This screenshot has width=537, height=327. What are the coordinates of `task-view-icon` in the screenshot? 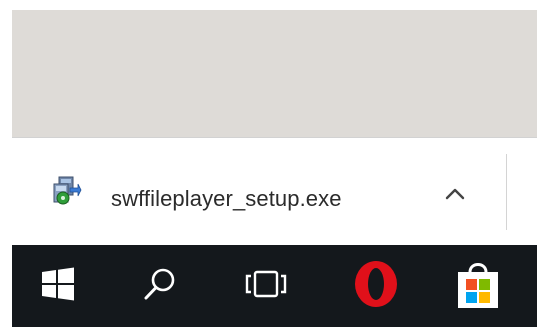 It's located at (266, 286).